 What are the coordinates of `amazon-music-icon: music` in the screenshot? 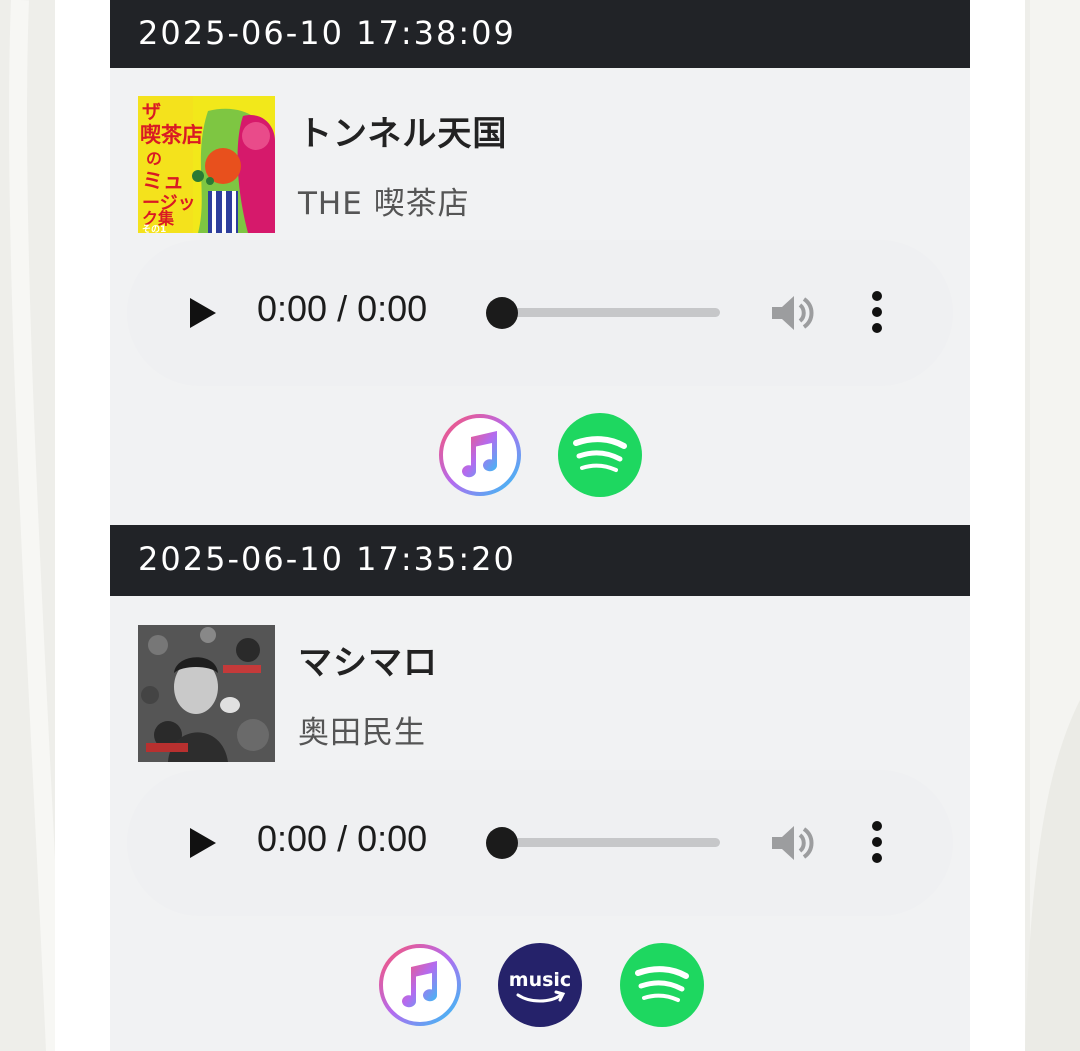 It's located at (540, 985).